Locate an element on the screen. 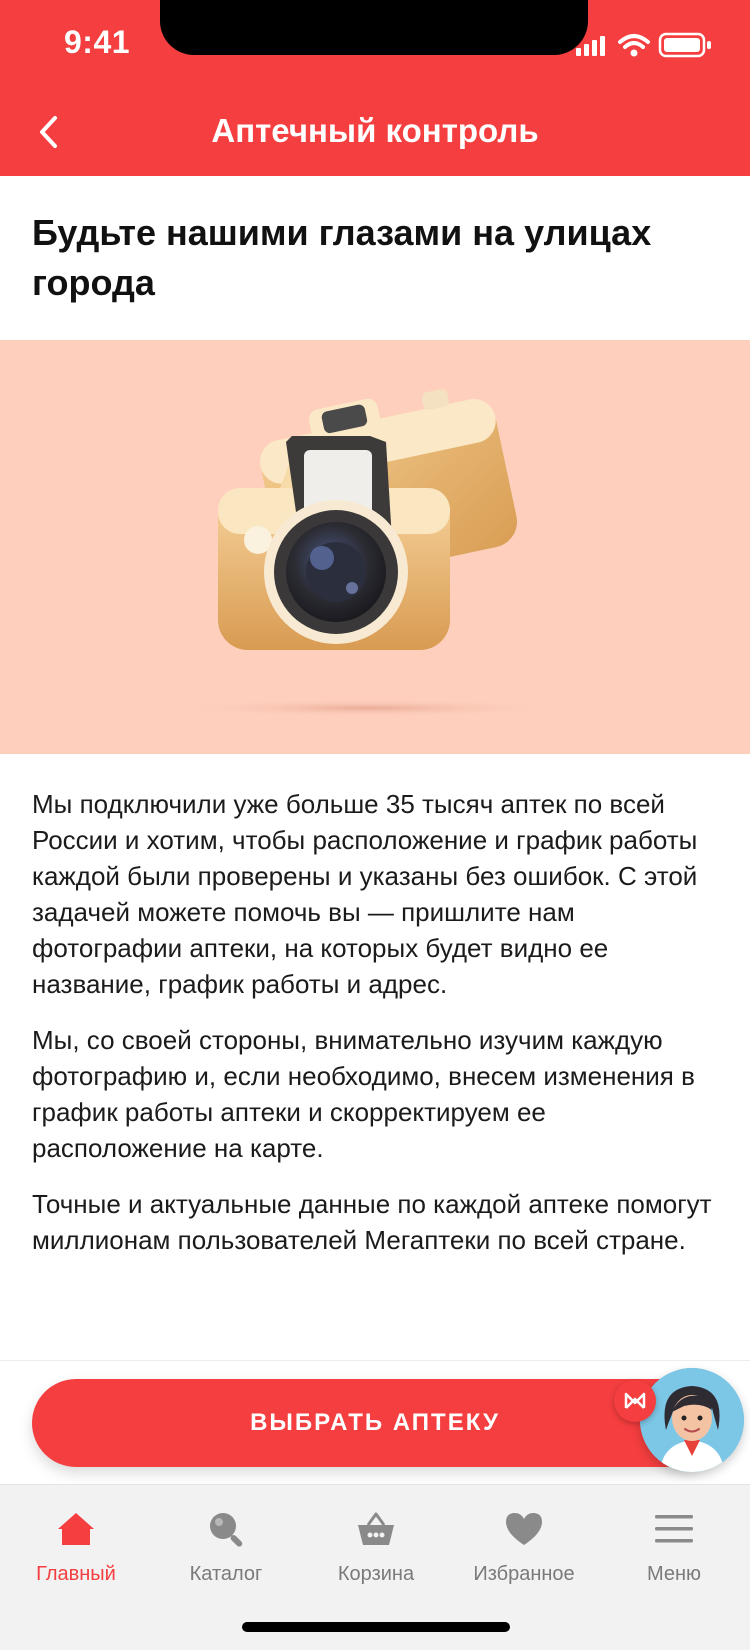 This screenshot has width=750, height=1650. tab-label: Каталог is located at coordinates (226, 1574).